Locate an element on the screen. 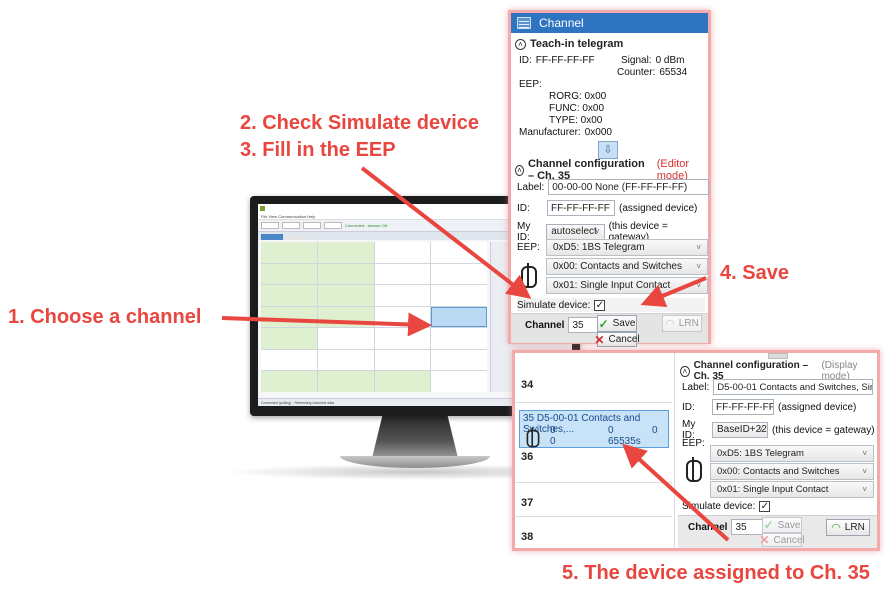  simulate-label: Simulate device: is located at coordinates (719, 506).